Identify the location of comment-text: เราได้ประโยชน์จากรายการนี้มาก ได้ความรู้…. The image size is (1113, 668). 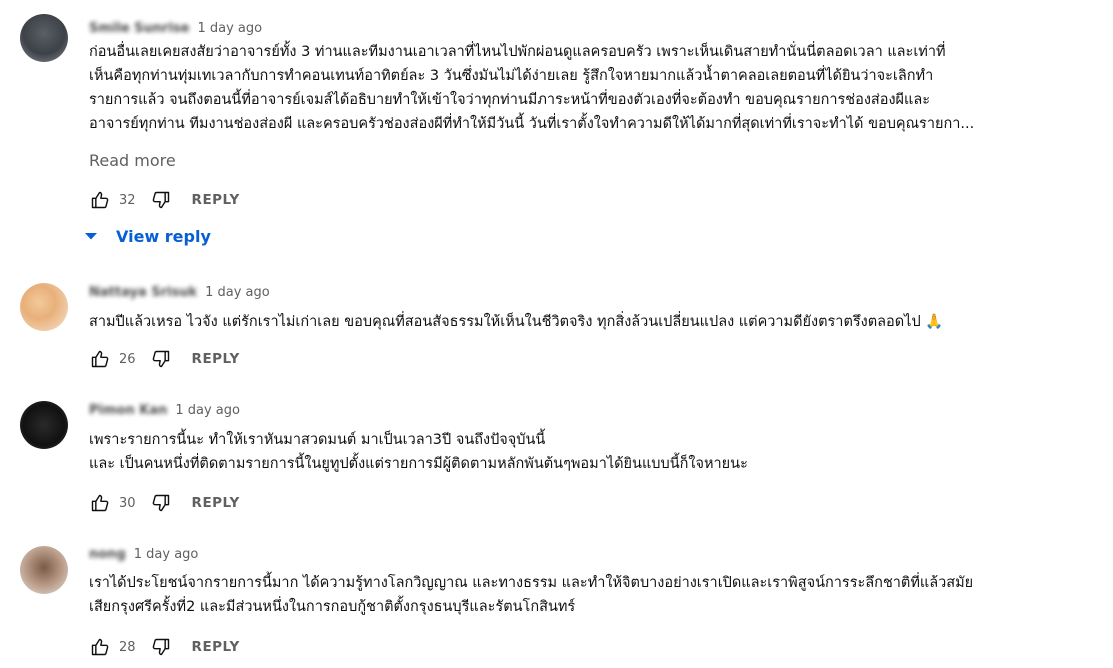
(591, 595).